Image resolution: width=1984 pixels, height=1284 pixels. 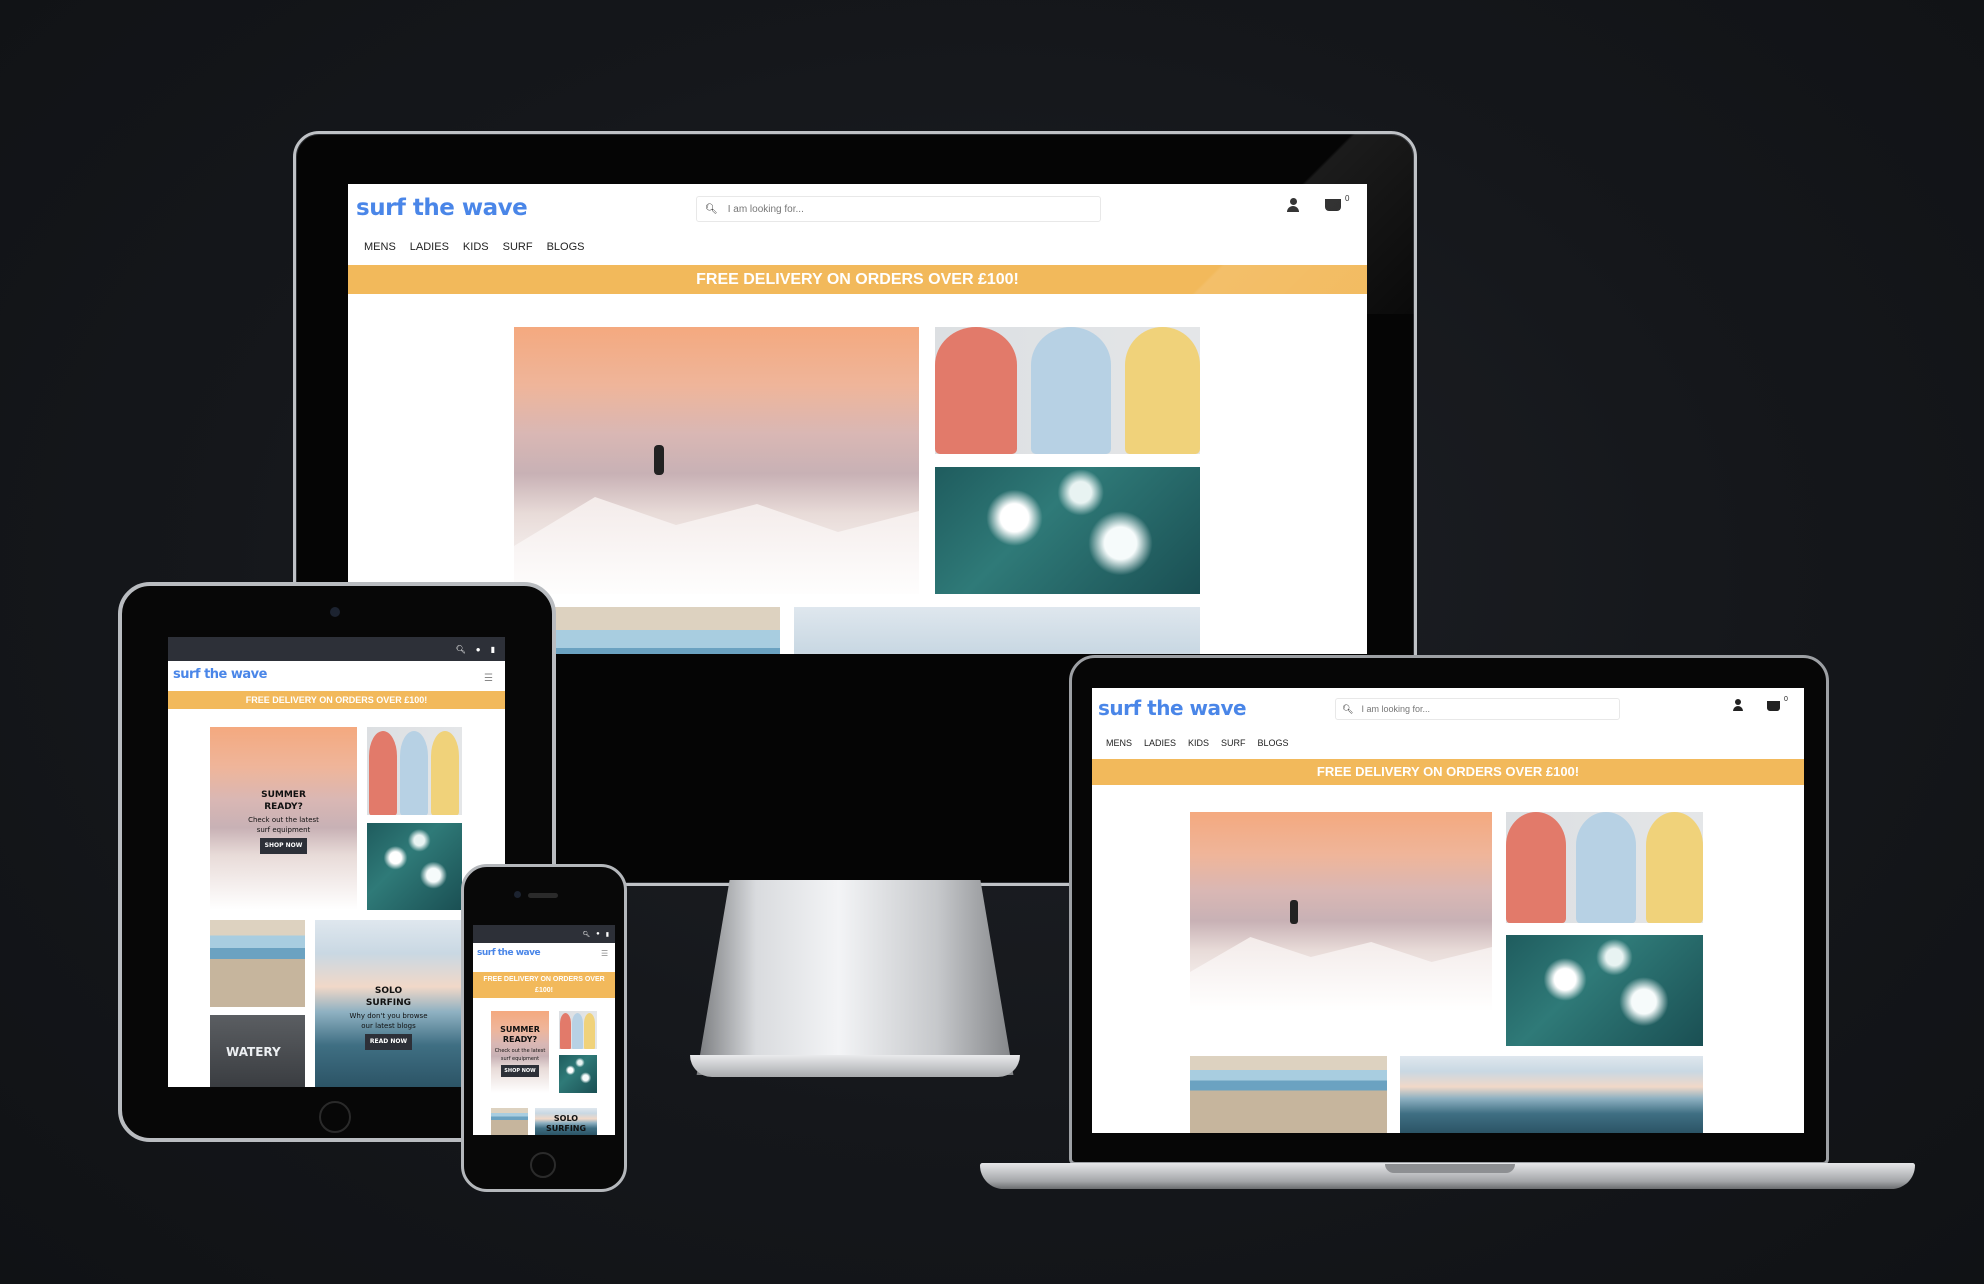 I want to click on watery-text: WATERY, so click(x=253, y=1052).